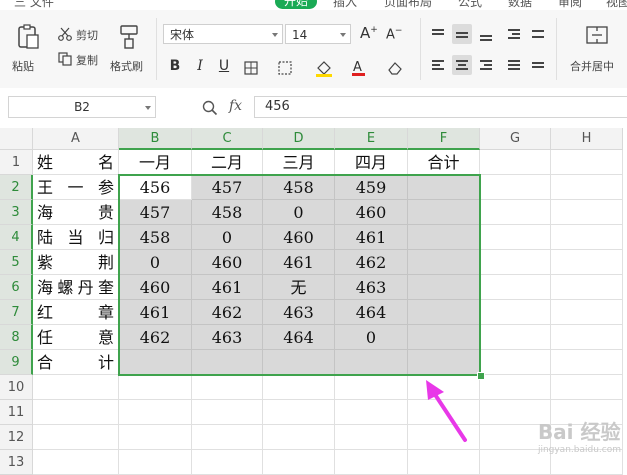 This screenshot has width=627, height=475. What do you see at coordinates (200, 66) in the screenshot?
I see `italic-icon: I` at bounding box center [200, 66].